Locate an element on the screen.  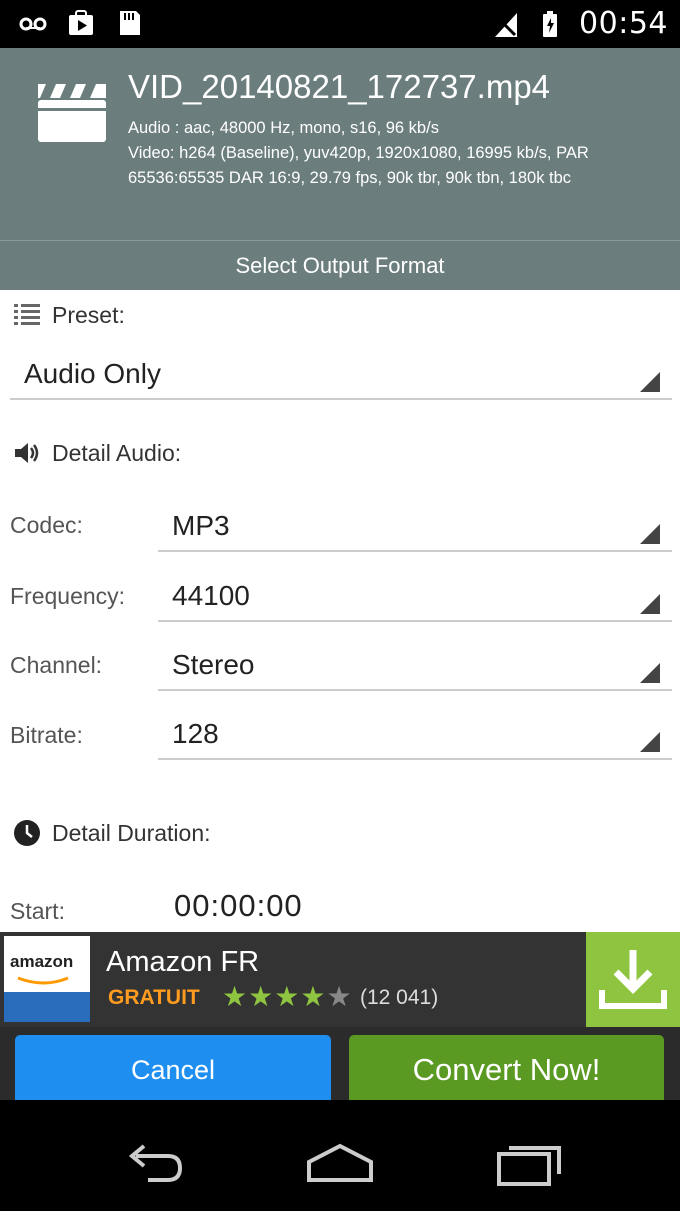
sd-card-icon is located at coordinates (130, 23).